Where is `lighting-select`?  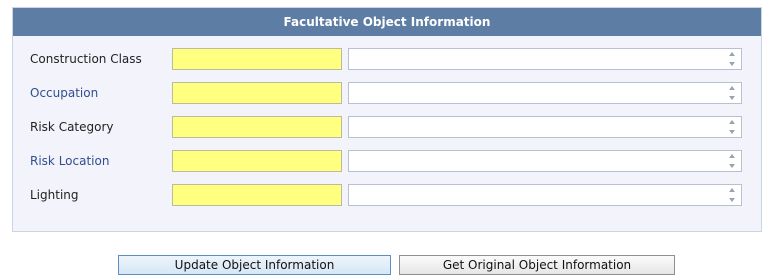
lighting-select is located at coordinates (545, 195).